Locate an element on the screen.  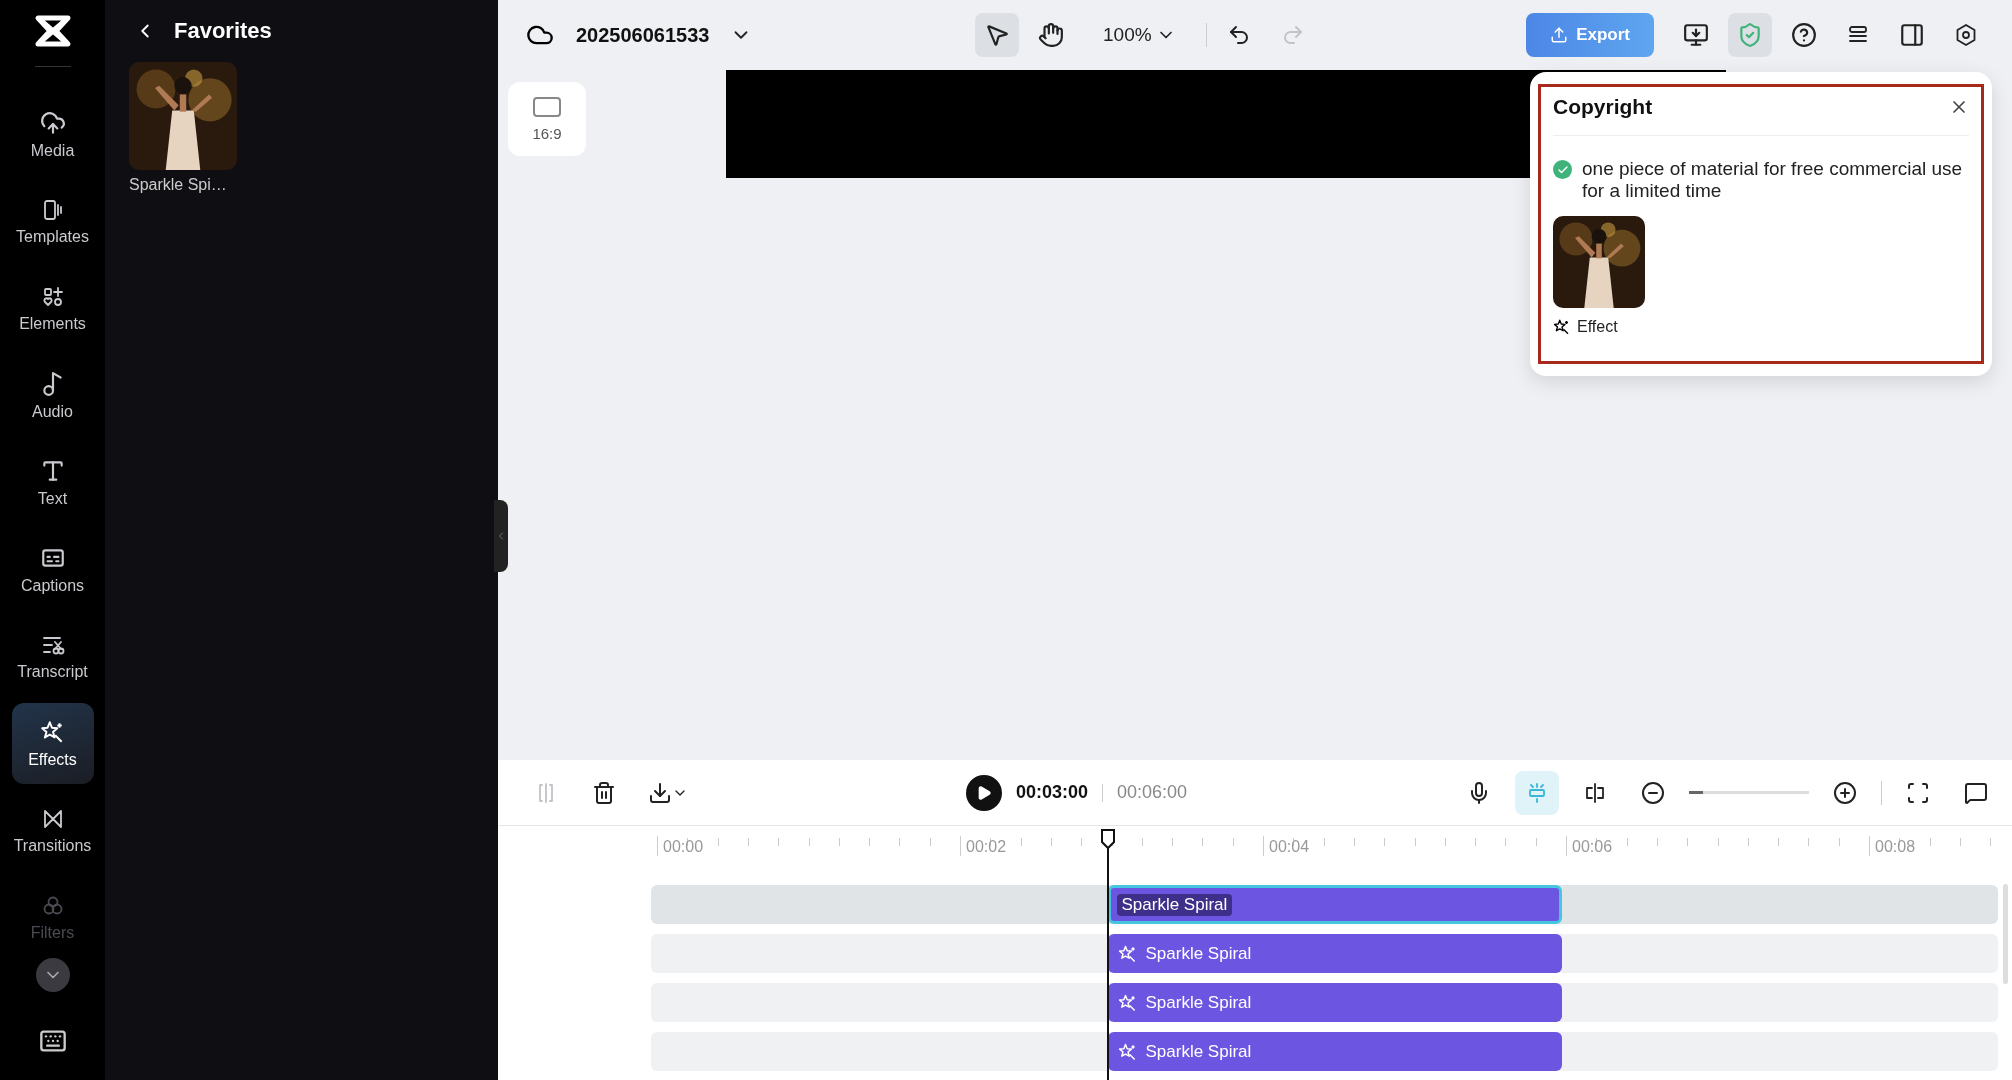
help-icon is located at coordinates (1804, 35).